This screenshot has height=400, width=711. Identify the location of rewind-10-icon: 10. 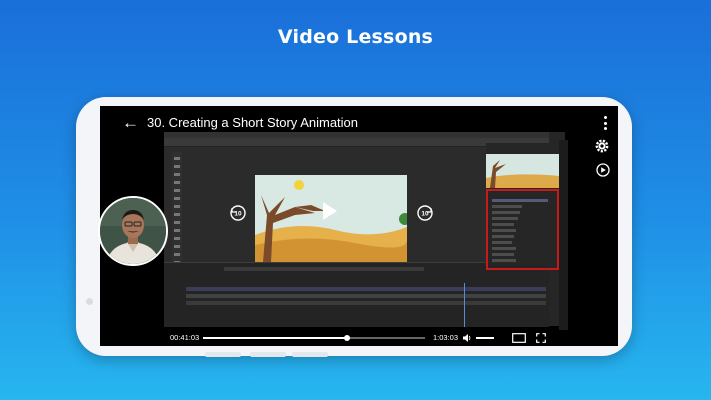
(238, 213).